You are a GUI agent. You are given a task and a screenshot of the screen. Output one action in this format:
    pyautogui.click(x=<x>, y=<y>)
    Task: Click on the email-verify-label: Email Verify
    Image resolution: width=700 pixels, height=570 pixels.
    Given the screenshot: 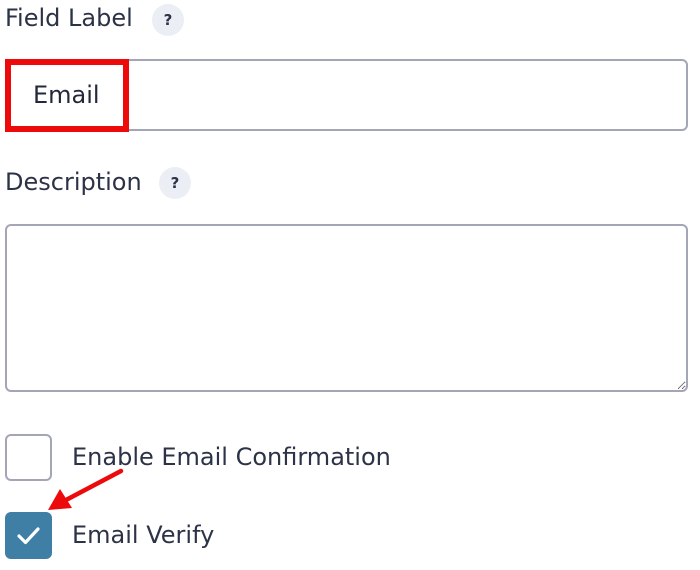 What is the action you would take?
    pyautogui.click(x=143, y=535)
    